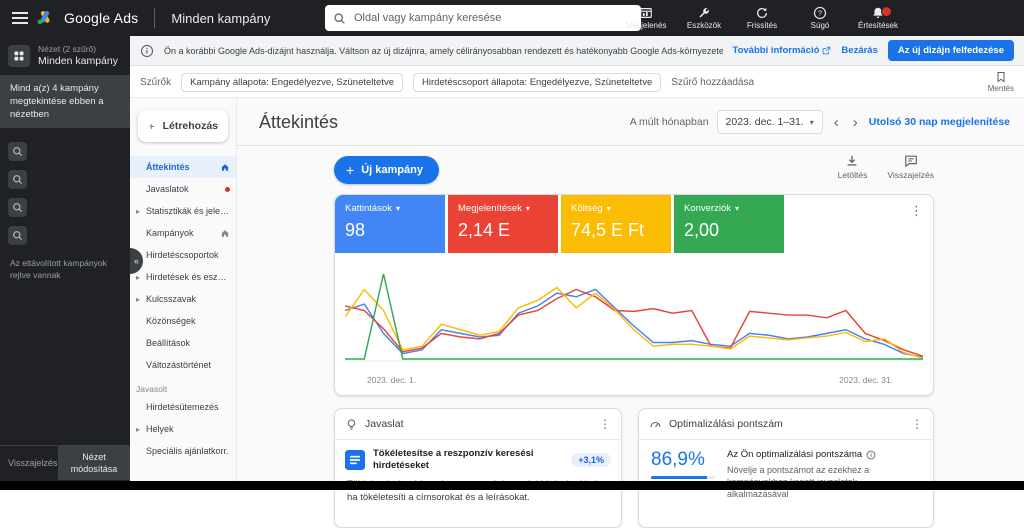  What do you see at coordinates (712, 82) in the screenshot?
I see `add-filter-button: Szűrő hozzáadása` at bounding box center [712, 82].